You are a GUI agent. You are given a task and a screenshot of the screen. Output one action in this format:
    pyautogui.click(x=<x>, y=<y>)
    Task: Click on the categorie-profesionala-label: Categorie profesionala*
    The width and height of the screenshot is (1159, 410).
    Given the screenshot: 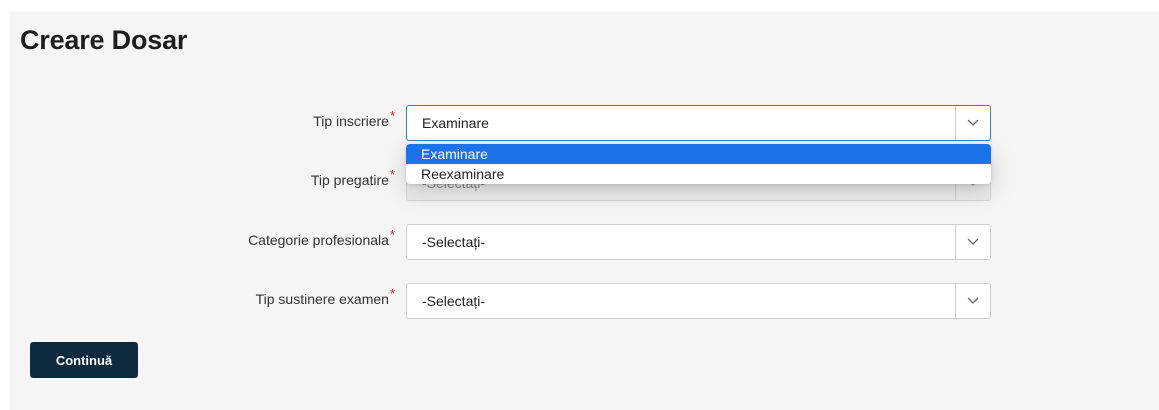 What is the action you would take?
    pyautogui.click(x=321, y=237)
    